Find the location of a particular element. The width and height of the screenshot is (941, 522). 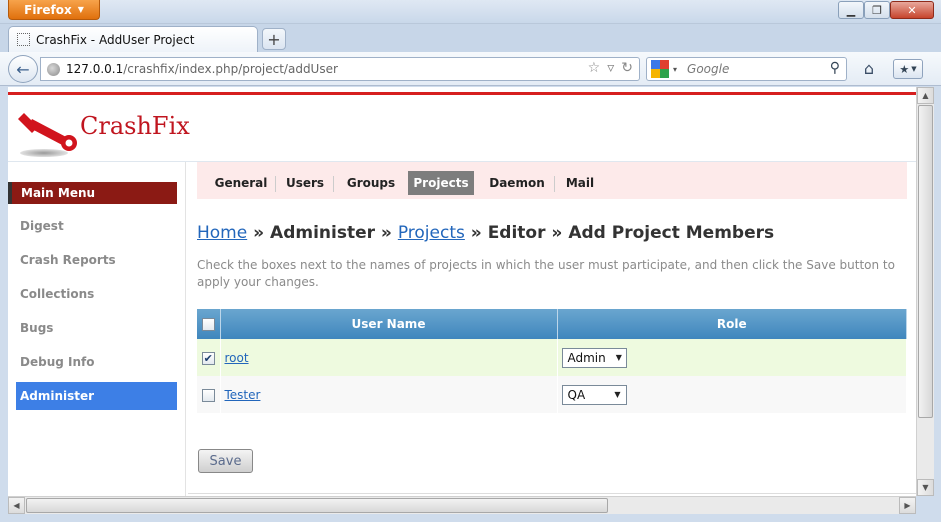

user-link: Tester is located at coordinates (243, 395).